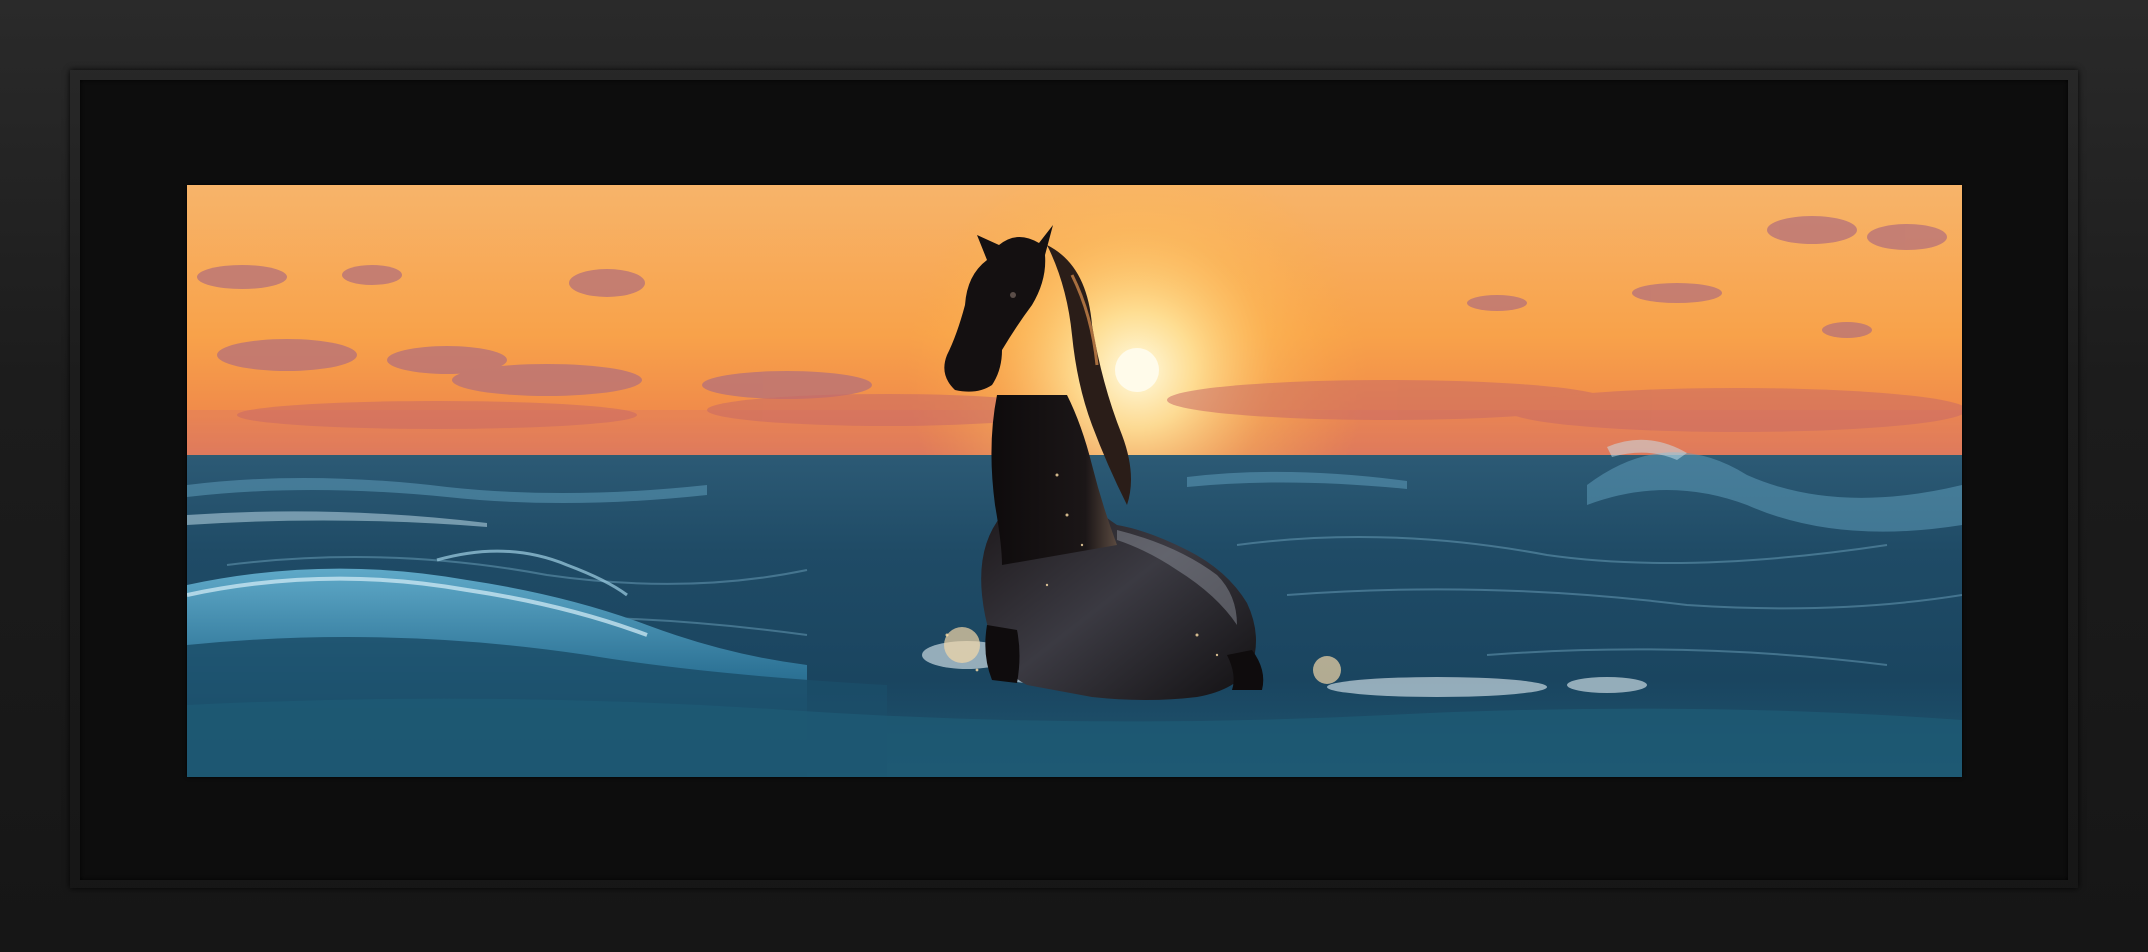  Describe the element at coordinates (1137, 370) in the screenshot. I see `sun` at that location.